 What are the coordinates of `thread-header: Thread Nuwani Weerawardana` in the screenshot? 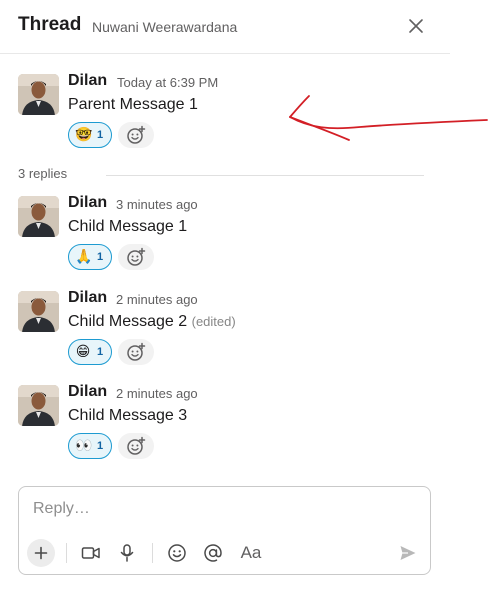 It's located at (225, 27).